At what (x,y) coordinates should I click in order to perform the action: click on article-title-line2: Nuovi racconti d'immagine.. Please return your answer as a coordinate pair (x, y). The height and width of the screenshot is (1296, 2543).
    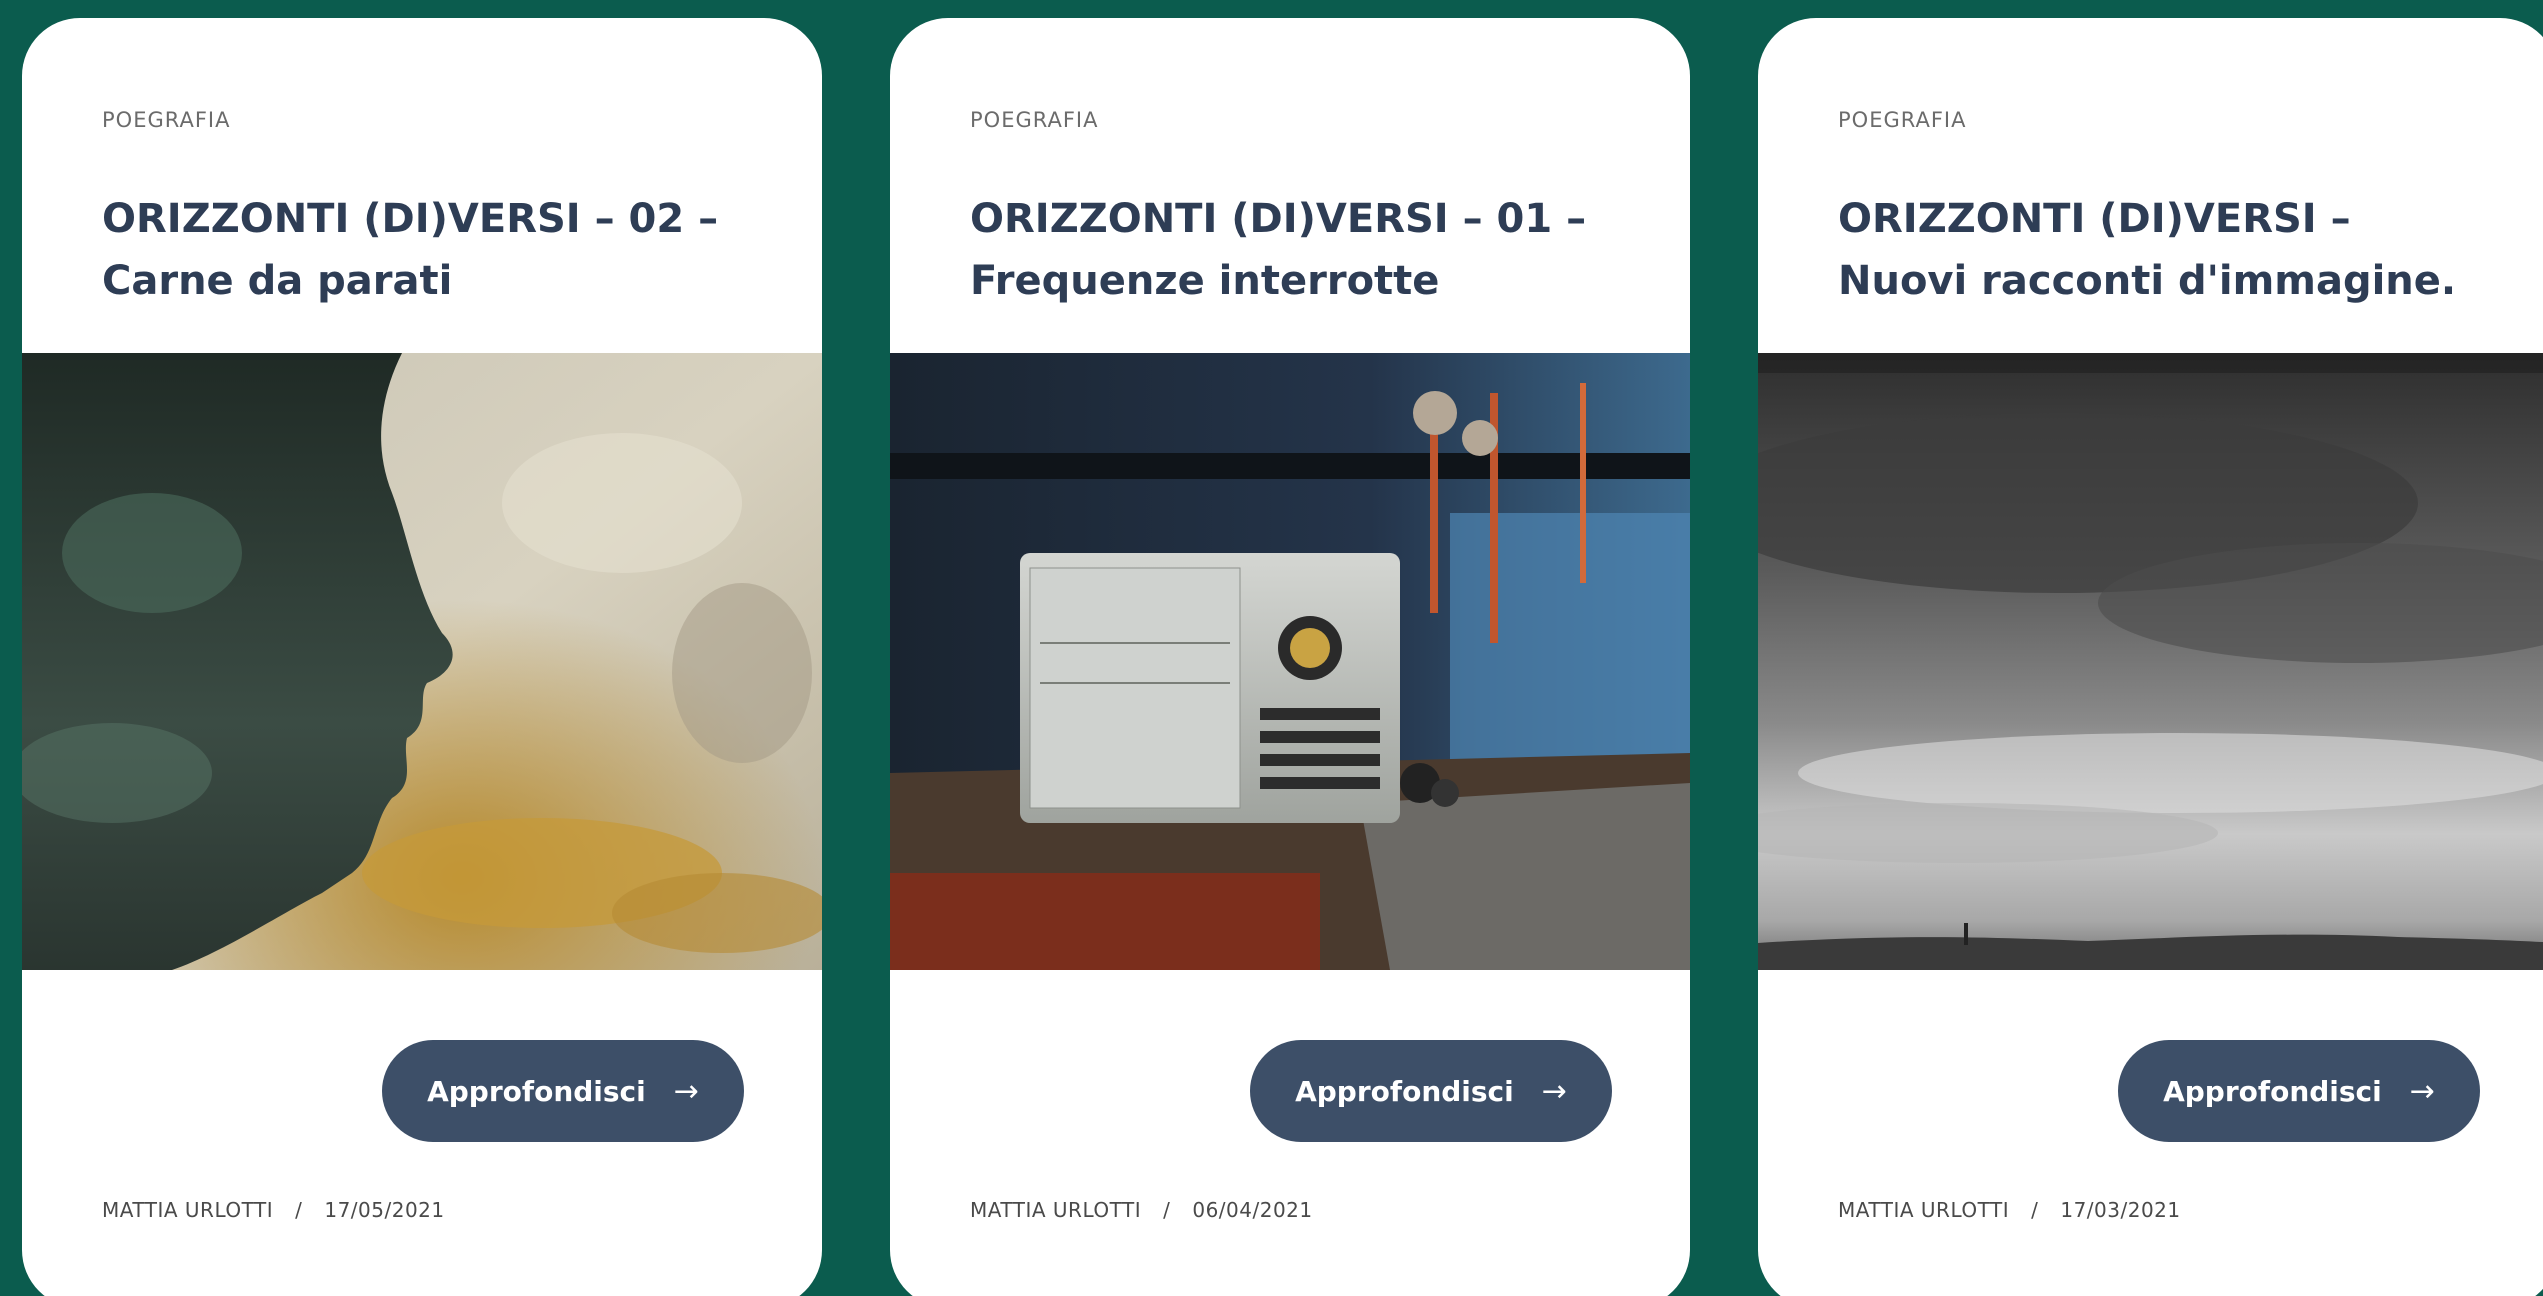
    Looking at the image, I should click on (2147, 281).